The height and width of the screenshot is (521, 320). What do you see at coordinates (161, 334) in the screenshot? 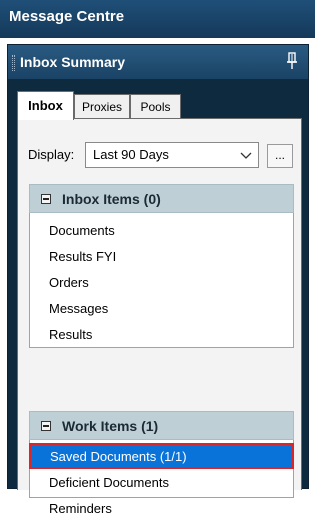
I see `list-item-results: Results` at bounding box center [161, 334].